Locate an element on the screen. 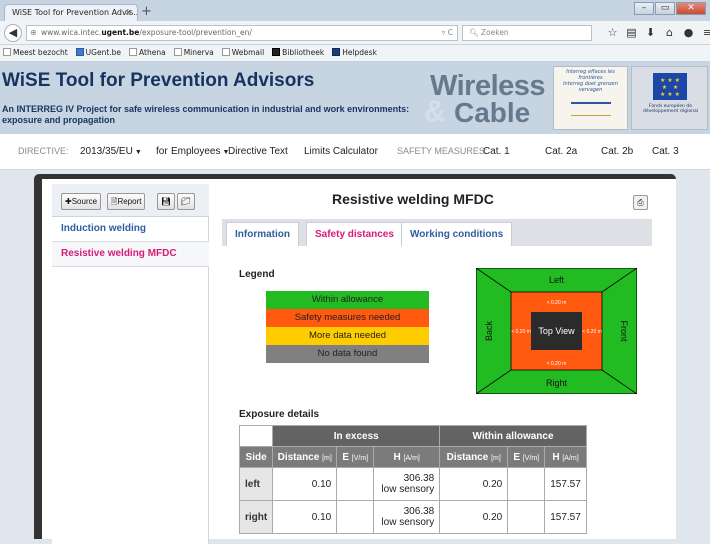  cell-excess-distance: 0.10 is located at coordinates (305, 484).